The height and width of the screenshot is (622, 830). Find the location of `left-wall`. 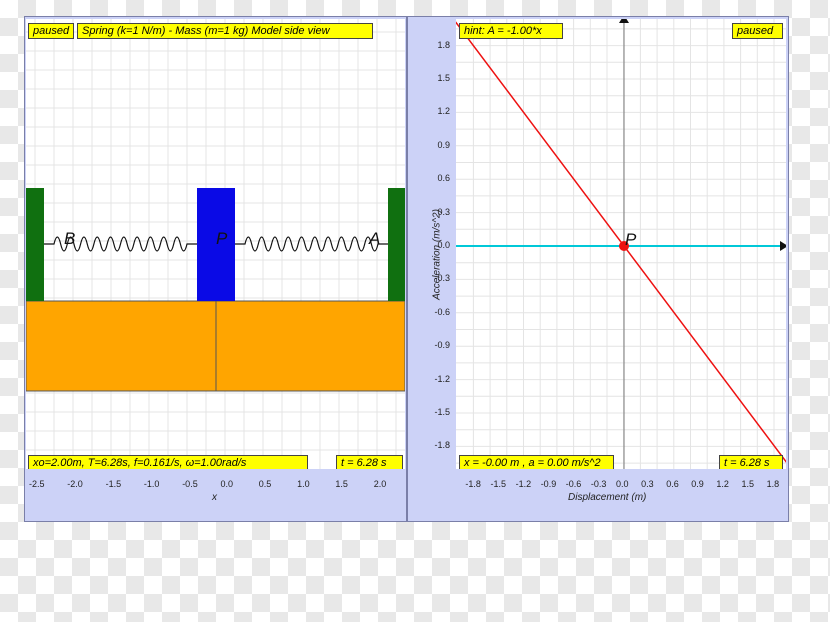

left-wall is located at coordinates (35, 244).